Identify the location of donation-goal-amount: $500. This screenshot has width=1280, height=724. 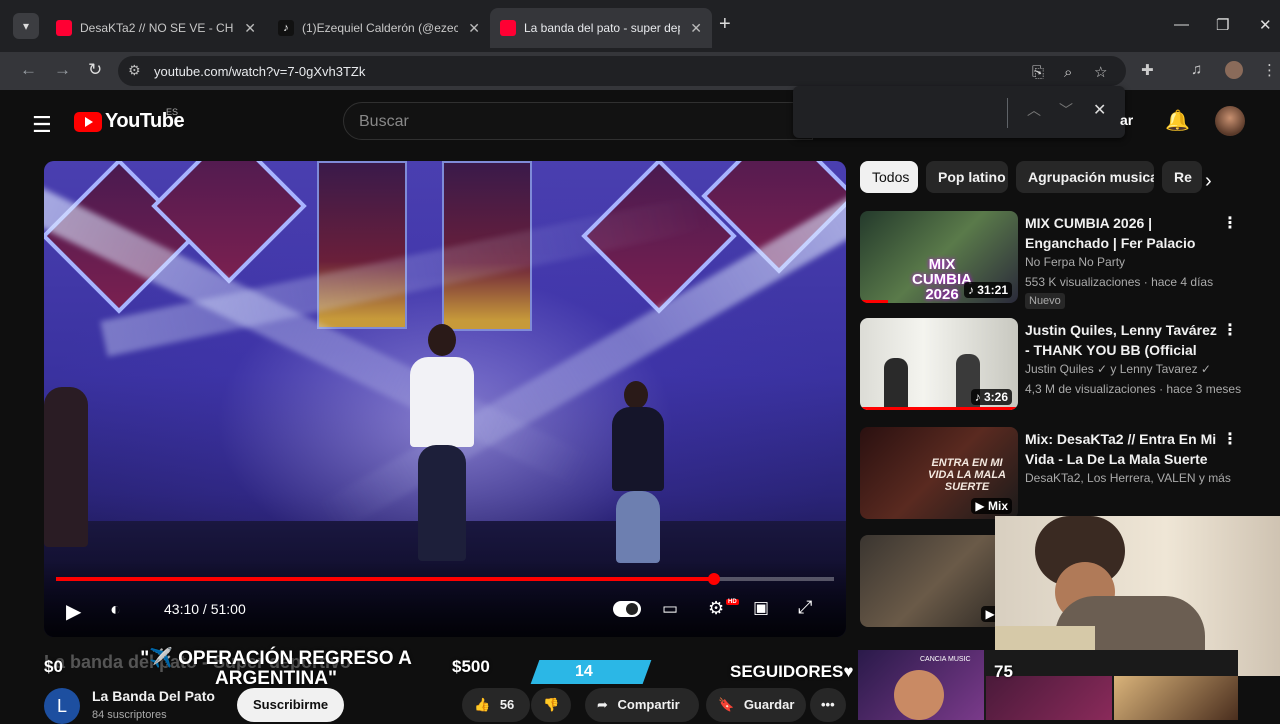
(471, 666).